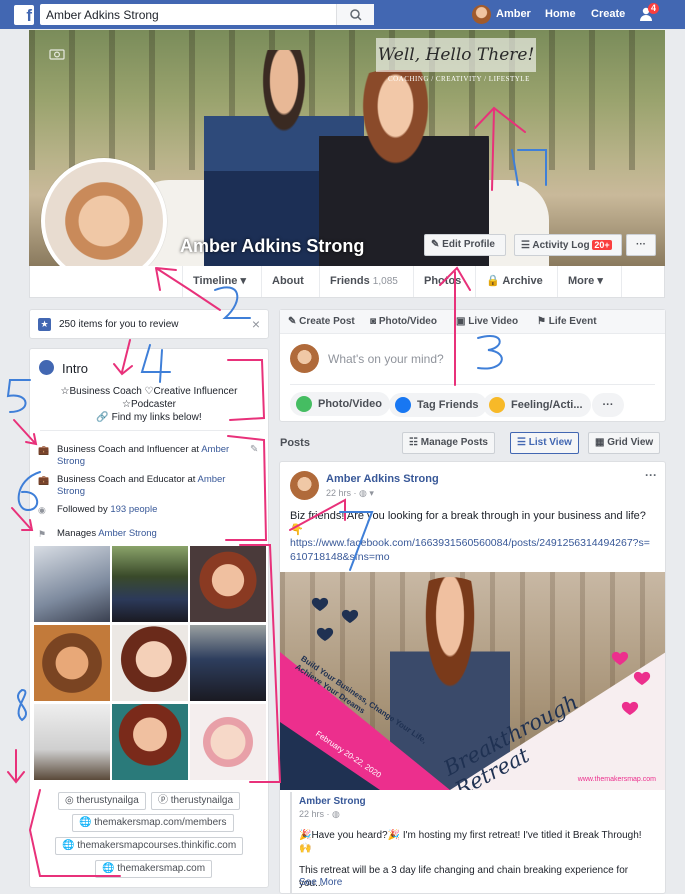  What do you see at coordinates (320, 882) in the screenshot?
I see `see-more-link: See More` at bounding box center [320, 882].